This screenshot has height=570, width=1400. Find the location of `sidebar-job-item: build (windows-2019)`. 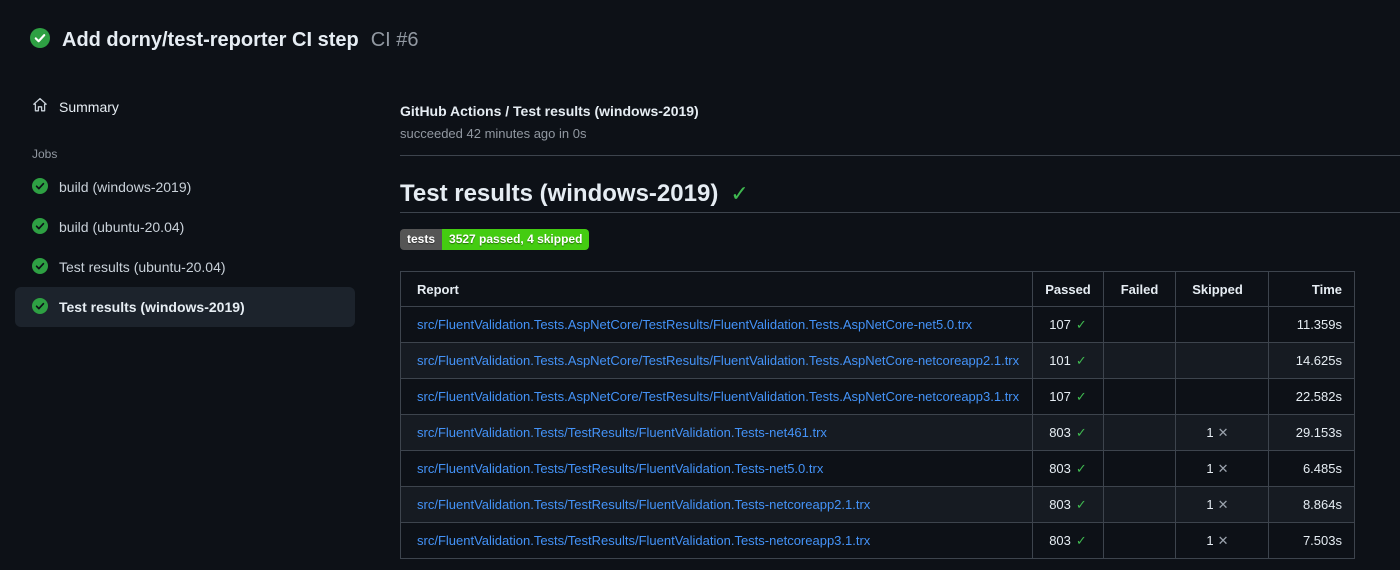

sidebar-job-item: build (windows-2019) is located at coordinates (185, 187).